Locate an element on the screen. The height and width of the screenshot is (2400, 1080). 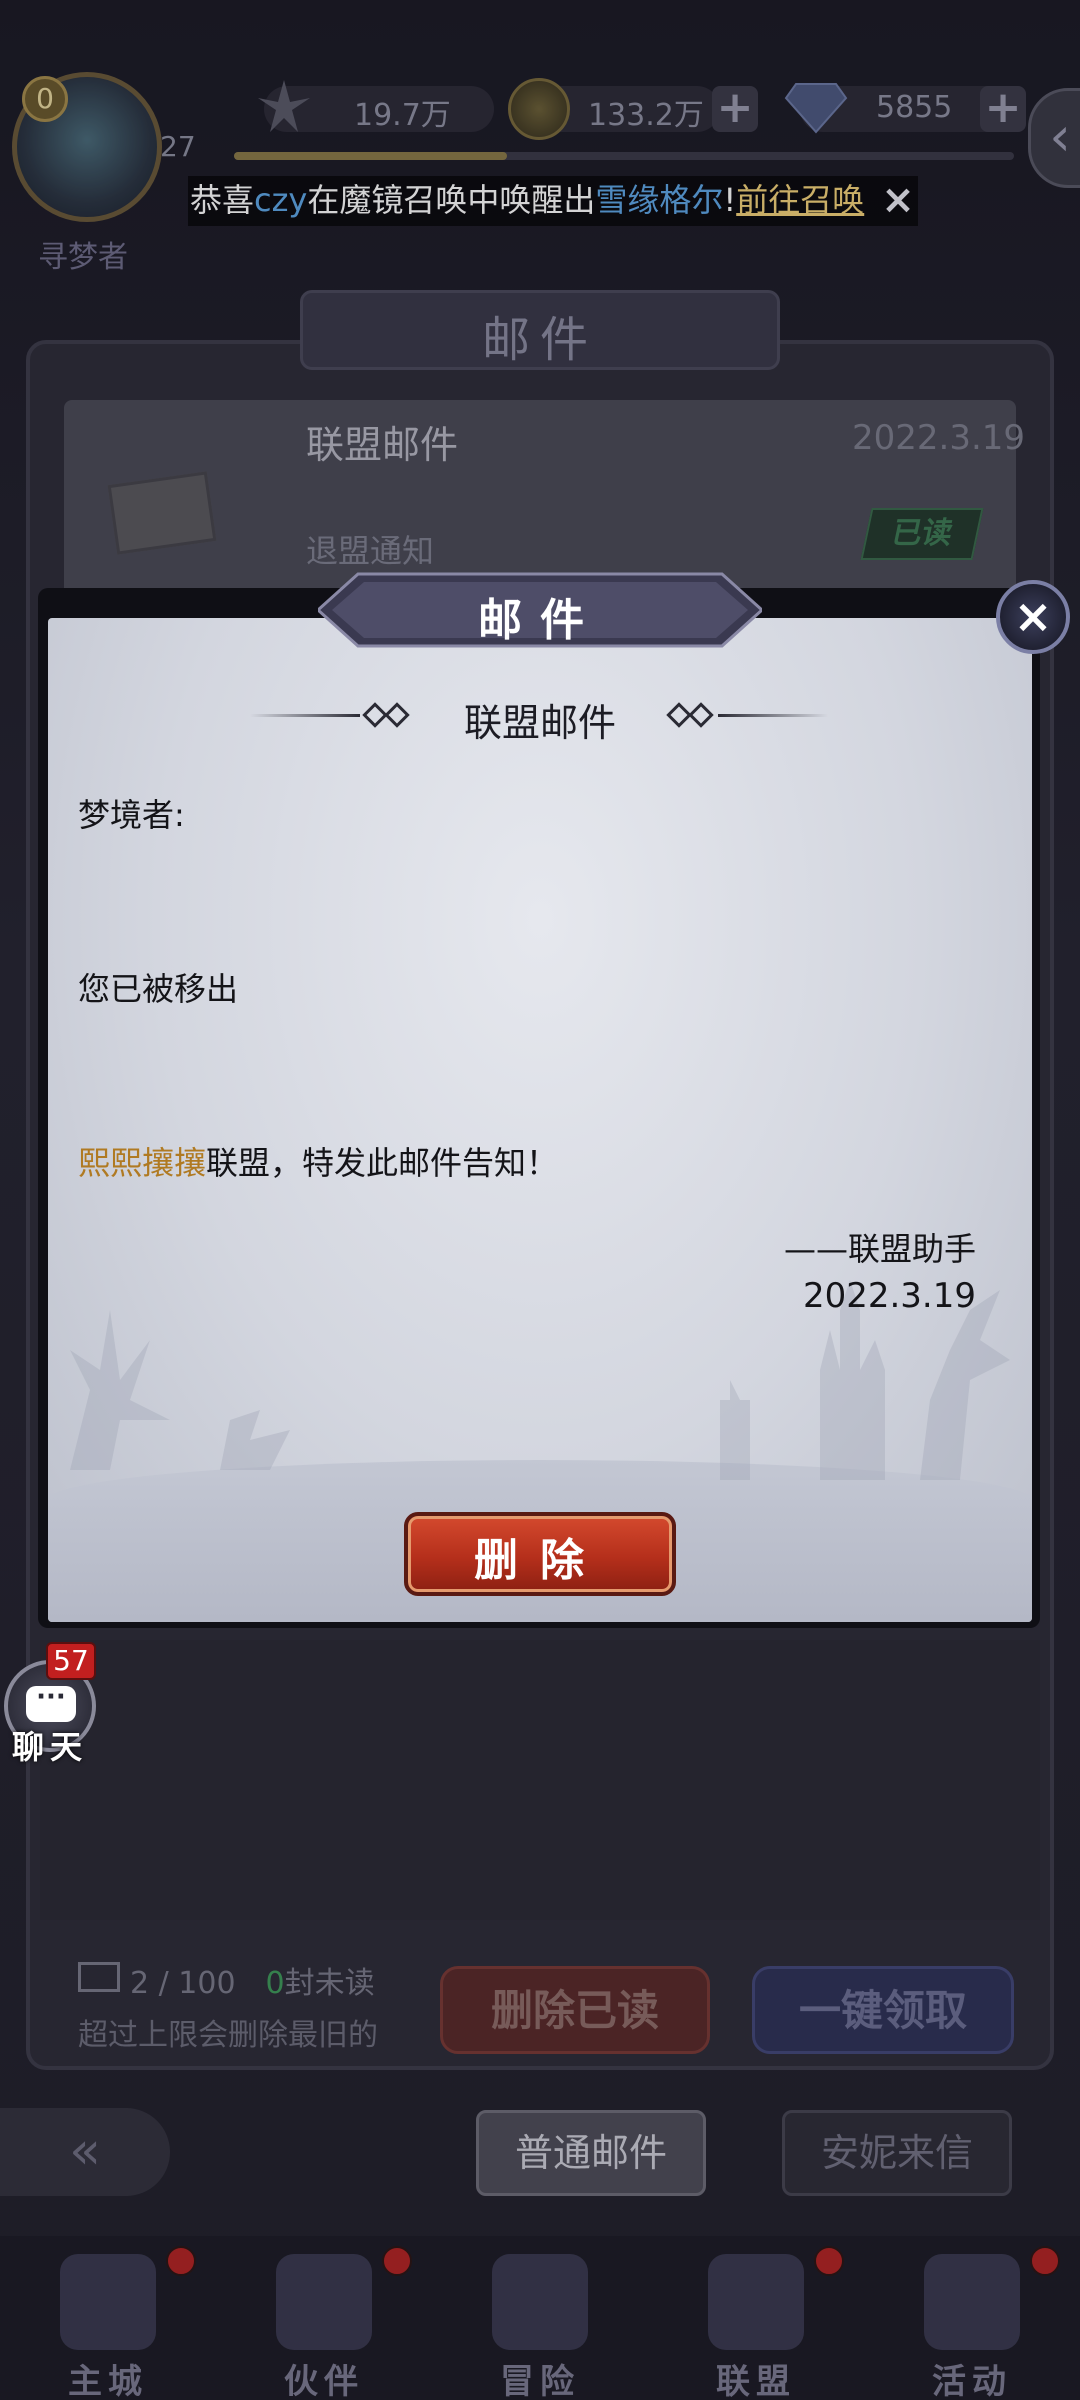
mail-date: 2022.3.19 is located at coordinates (889, 1296).